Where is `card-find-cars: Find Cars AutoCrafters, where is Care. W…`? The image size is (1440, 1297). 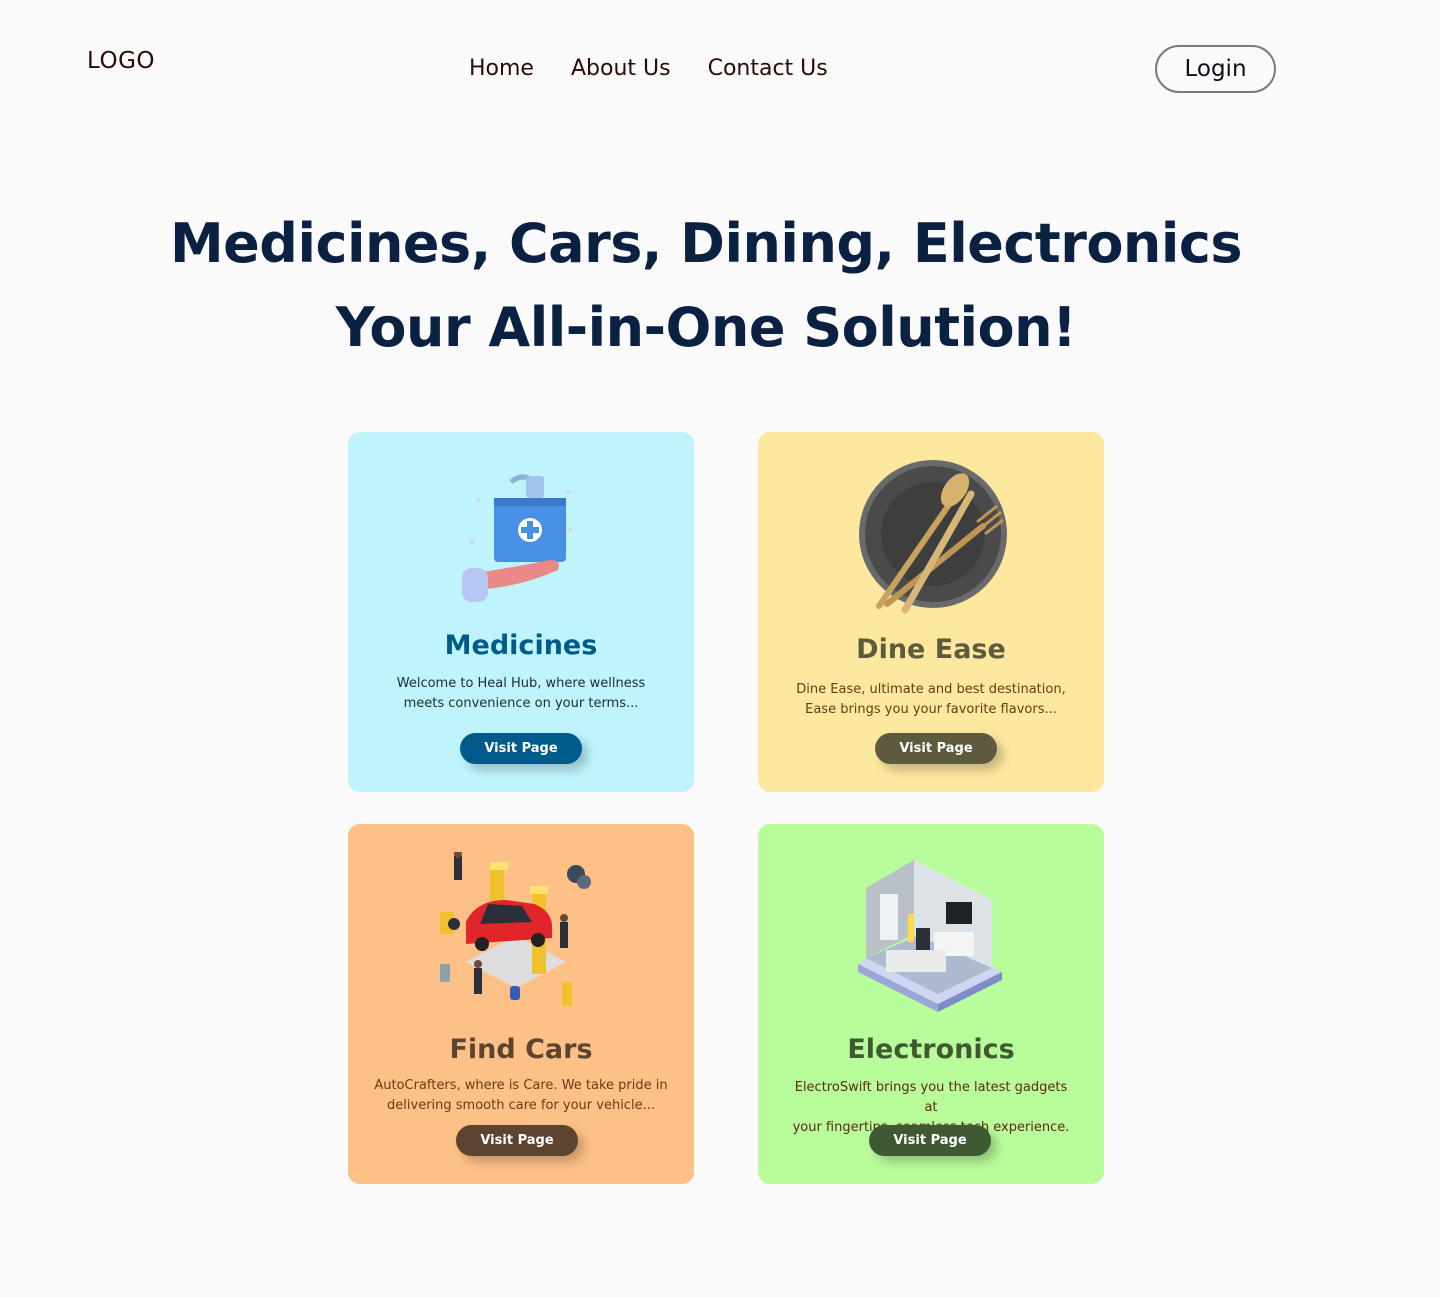
card-find-cars: Find Cars AutoCrafters, where is Care. W… is located at coordinates (521, 1004).